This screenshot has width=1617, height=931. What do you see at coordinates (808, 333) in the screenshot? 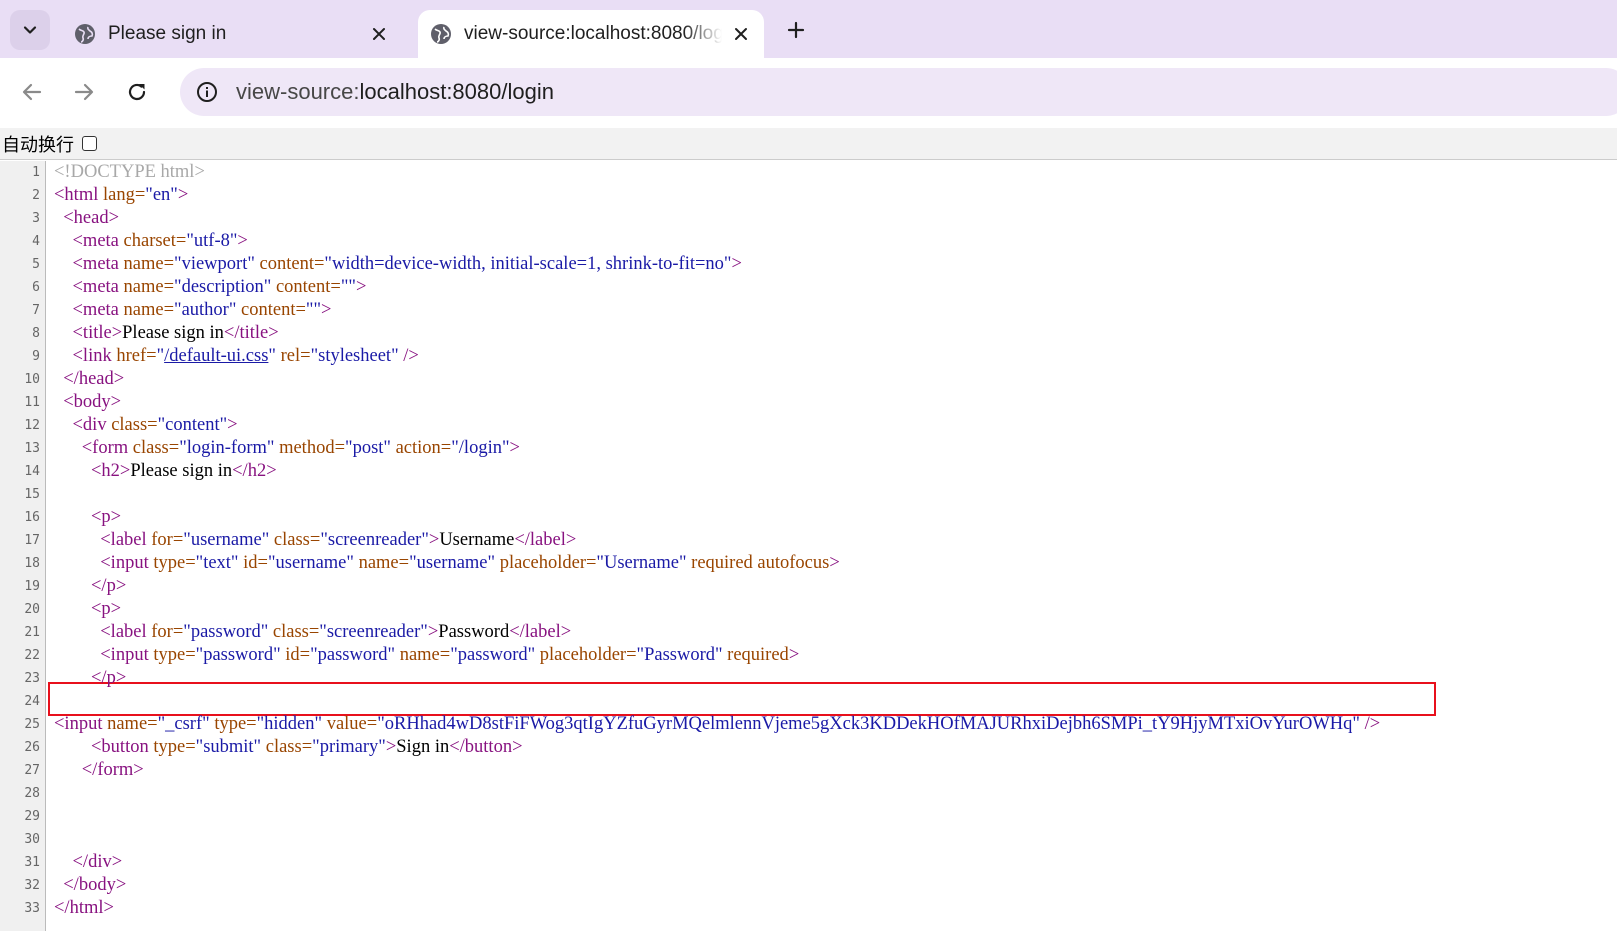
I see `source-line: 8 <title>Please sign in</title>` at bounding box center [808, 333].